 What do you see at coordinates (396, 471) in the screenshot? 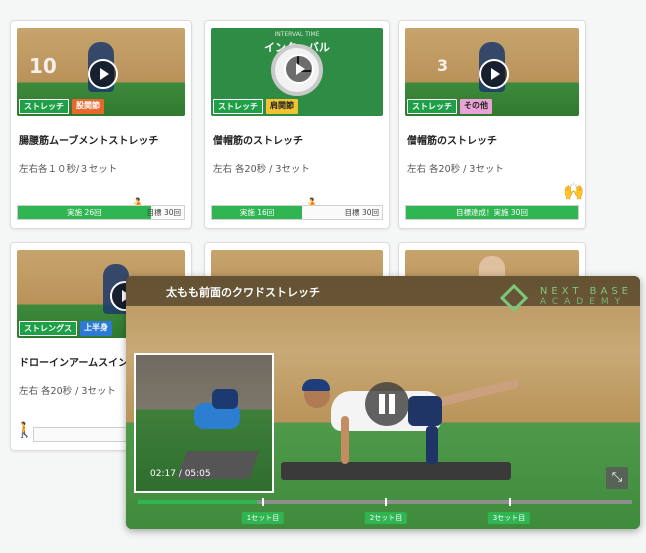
I see `exercise-mat` at bounding box center [396, 471].